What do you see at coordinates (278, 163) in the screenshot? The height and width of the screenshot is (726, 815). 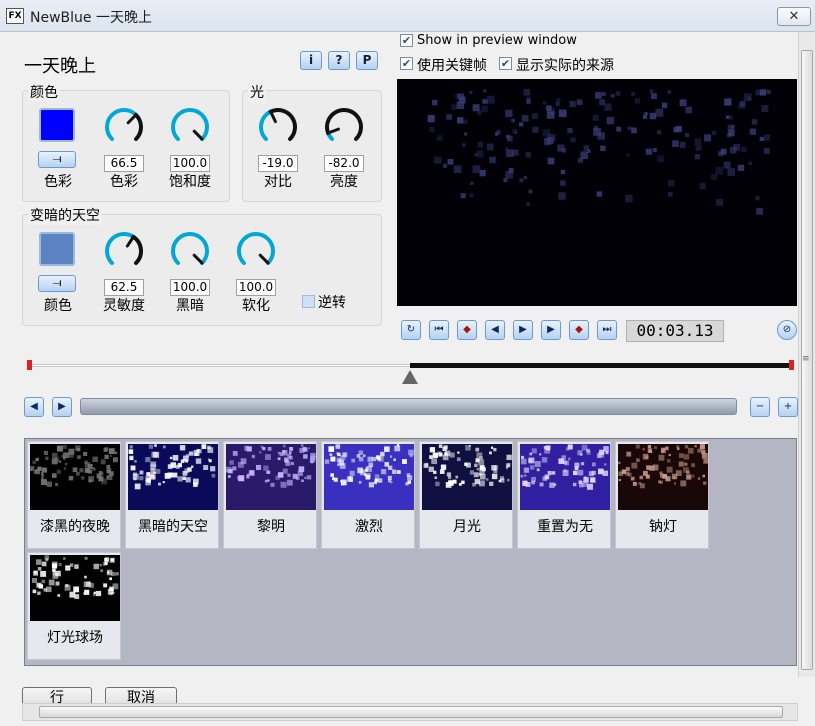 I see `contrast-value: -19.0` at bounding box center [278, 163].